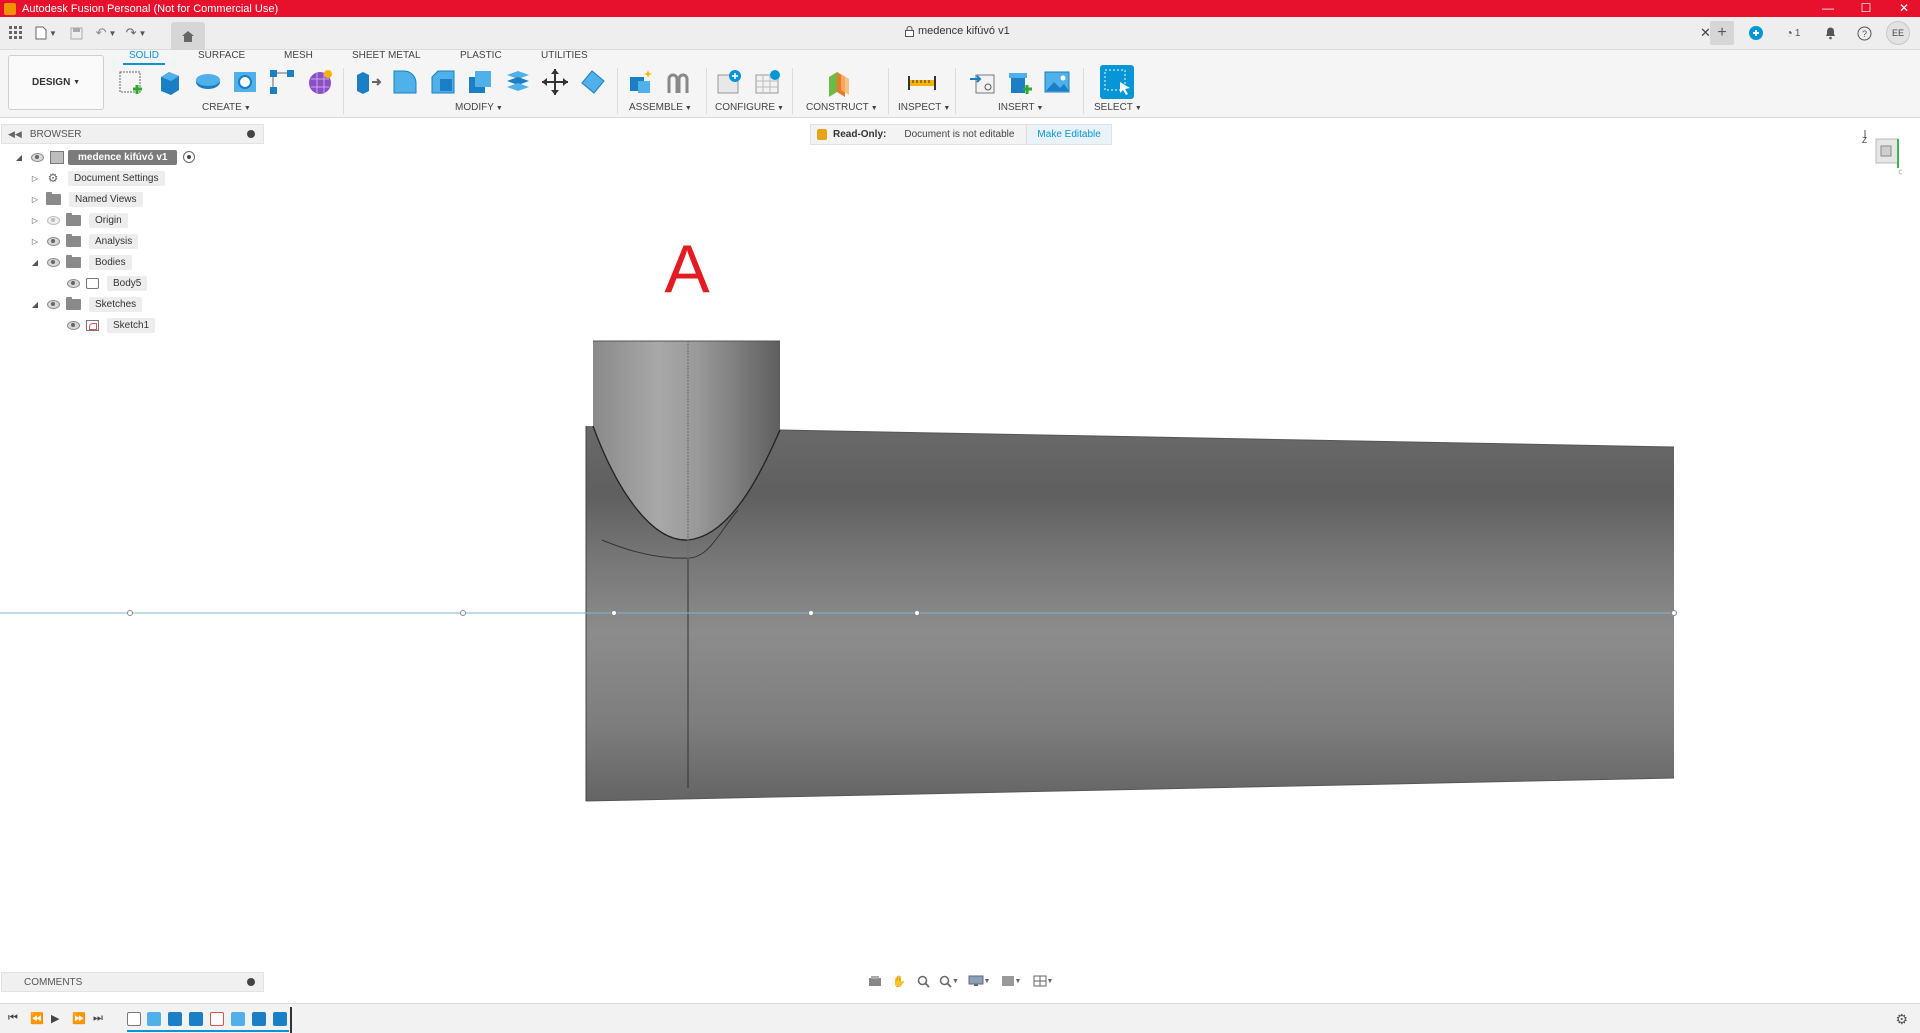  I want to click on extensions-icon, so click(1756, 33).